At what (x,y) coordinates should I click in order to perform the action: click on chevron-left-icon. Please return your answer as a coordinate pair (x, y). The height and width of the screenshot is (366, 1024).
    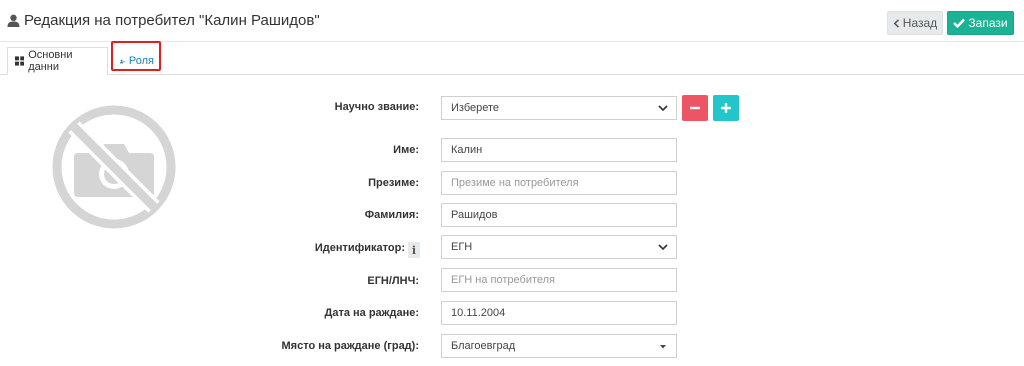
    Looking at the image, I should click on (896, 23).